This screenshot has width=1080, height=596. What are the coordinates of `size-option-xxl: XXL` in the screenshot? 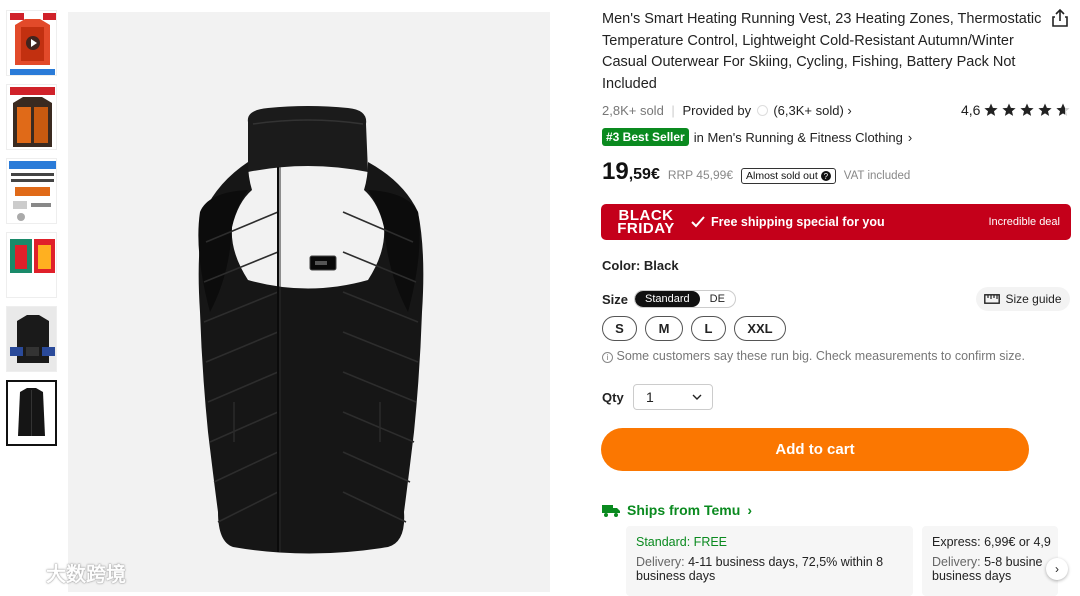 It's located at (760, 328).